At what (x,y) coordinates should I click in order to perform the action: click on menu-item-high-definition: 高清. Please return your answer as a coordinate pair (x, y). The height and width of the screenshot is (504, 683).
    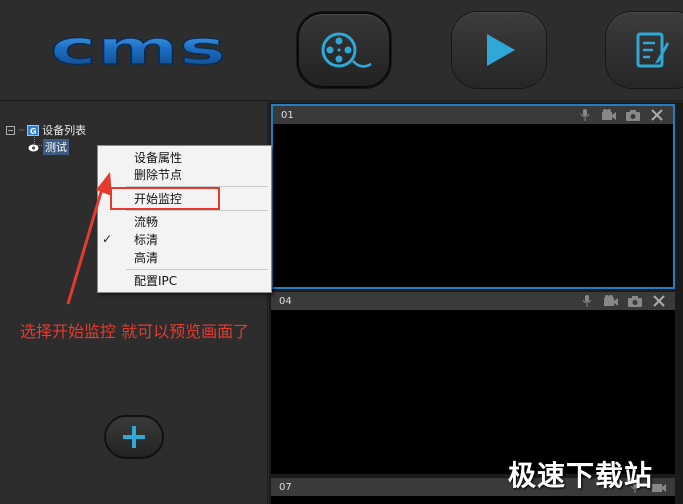
    Looking at the image, I should click on (146, 258).